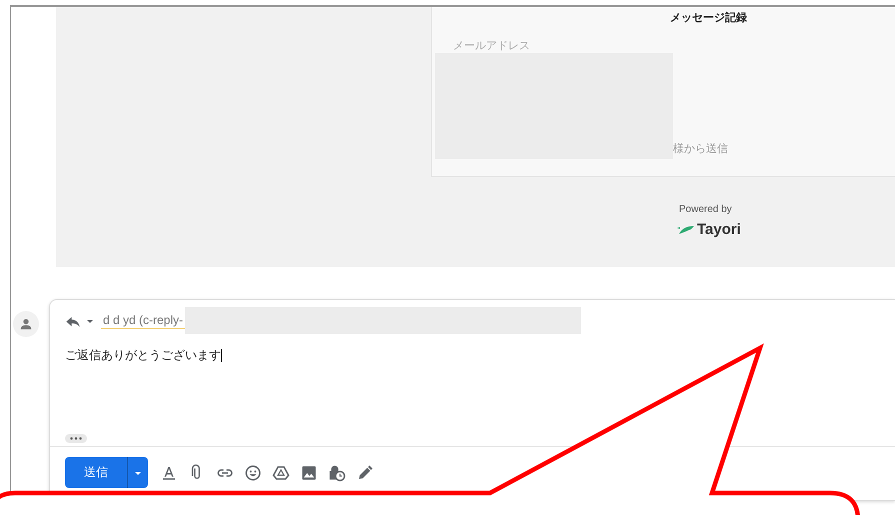 The height and width of the screenshot is (515, 895). What do you see at coordinates (719, 229) in the screenshot?
I see `brand-name: Tayori` at bounding box center [719, 229].